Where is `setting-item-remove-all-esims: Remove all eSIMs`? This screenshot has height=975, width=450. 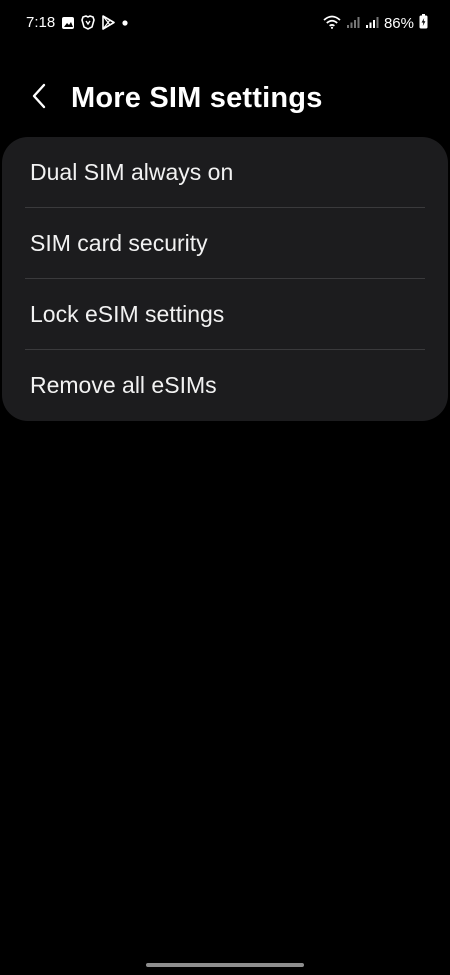 setting-item-remove-all-esims: Remove all eSIMs is located at coordinates (225, 385).